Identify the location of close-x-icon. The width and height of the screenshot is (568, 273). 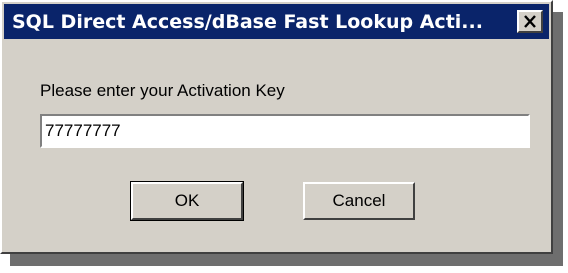
(530, 21).